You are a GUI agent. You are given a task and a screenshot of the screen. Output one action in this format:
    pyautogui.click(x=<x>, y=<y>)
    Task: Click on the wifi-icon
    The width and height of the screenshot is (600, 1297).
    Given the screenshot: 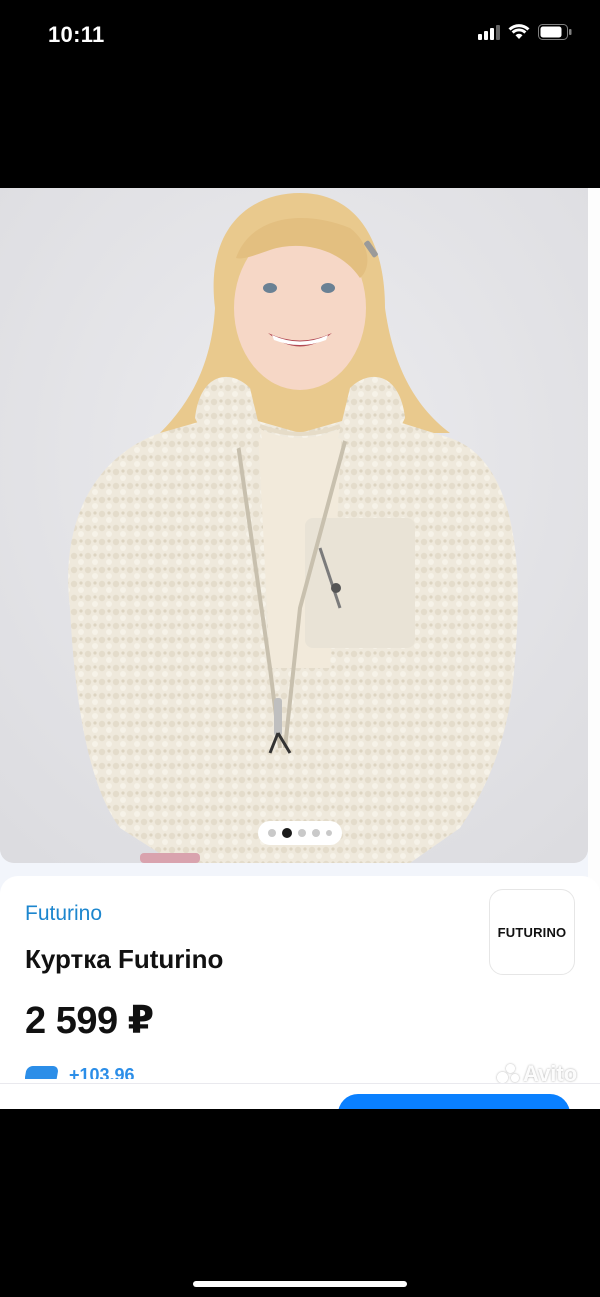 What is the action you would take?
    pyautogui.click(x=519, y=32)
    